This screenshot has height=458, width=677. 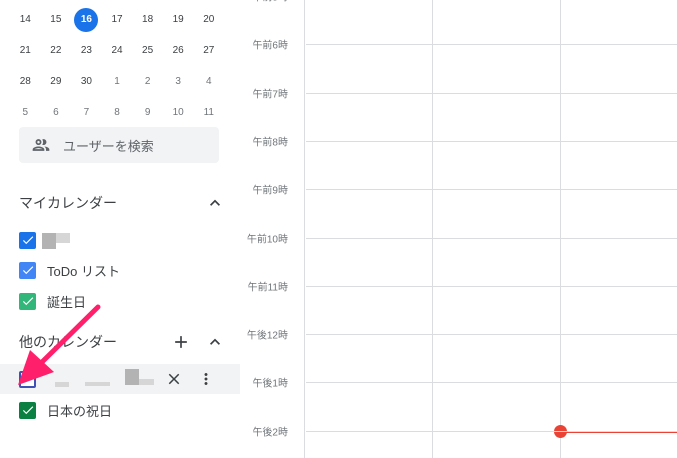 I want to click on my-calendars-header: マイカレンダー, so click(x=123, y=203).